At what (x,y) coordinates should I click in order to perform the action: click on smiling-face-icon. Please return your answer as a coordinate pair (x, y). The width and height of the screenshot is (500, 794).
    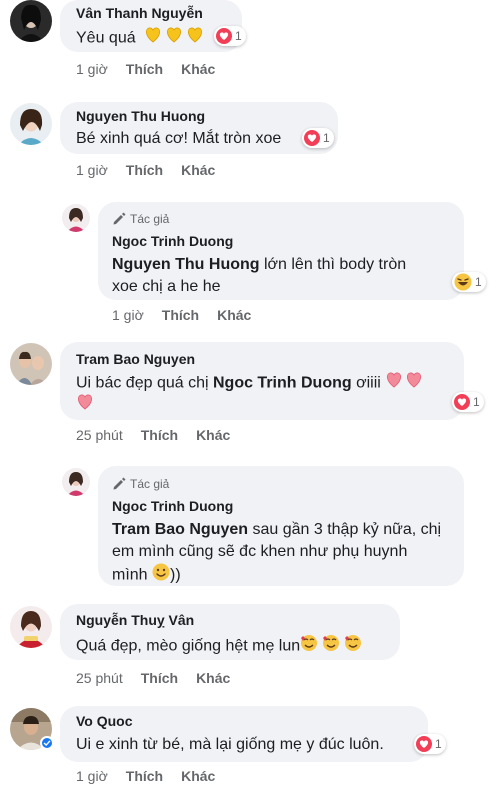
    Looking at the image, I should click on (161, 575).